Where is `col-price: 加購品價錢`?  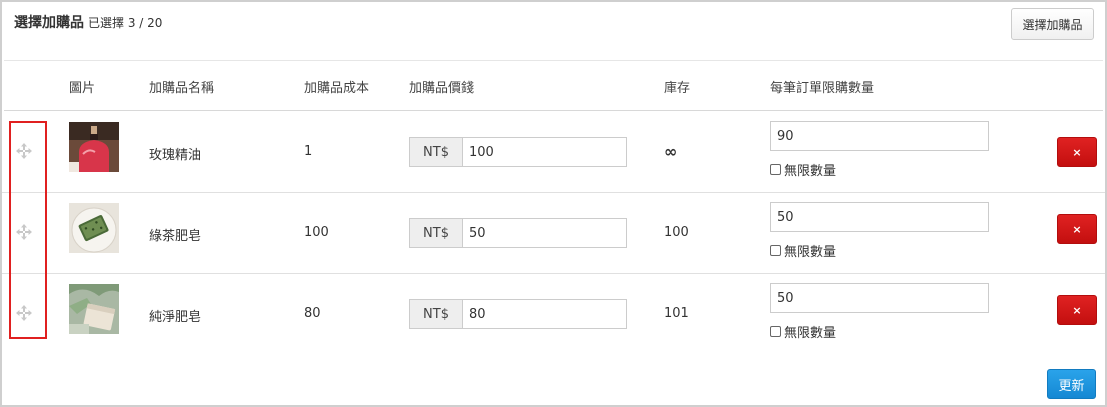
col-price: 加購品價錢 is located at coordinates (442, 88).